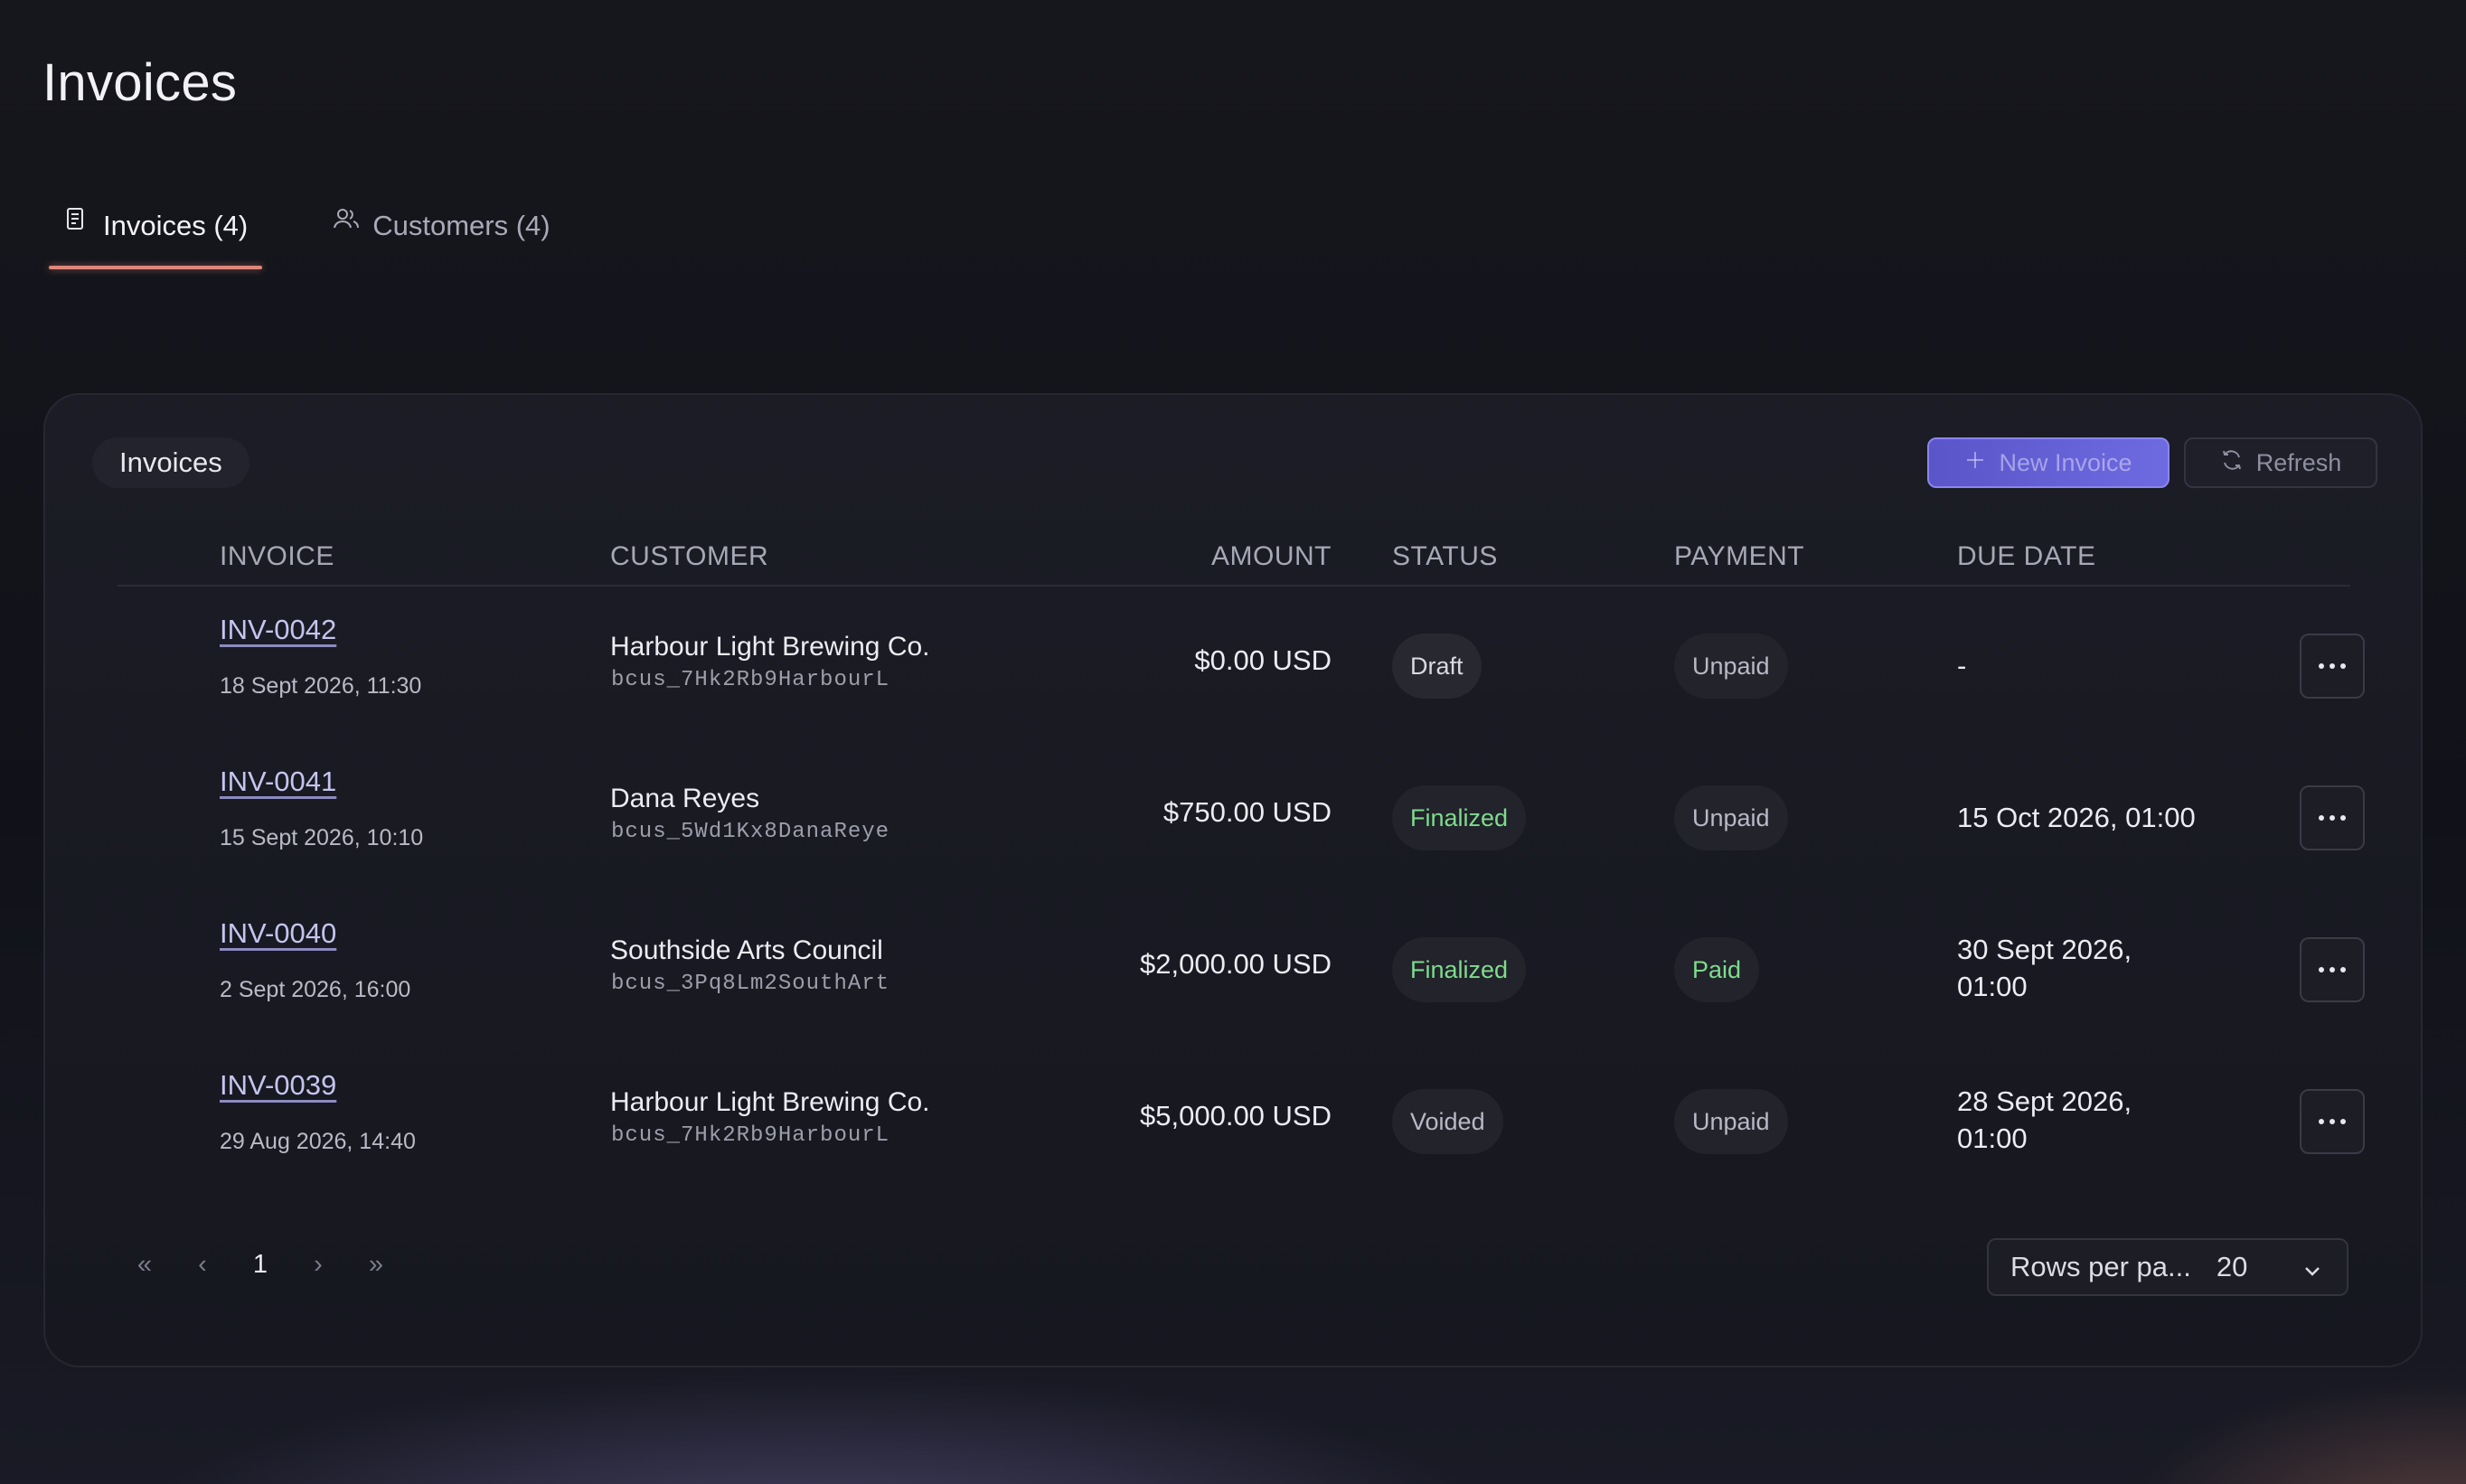 This screenshot has width=2466, height=1484. Describe the element at coordinates (278, 630) in the screenshot. I see `invoice-link: INV-0042` at that location.